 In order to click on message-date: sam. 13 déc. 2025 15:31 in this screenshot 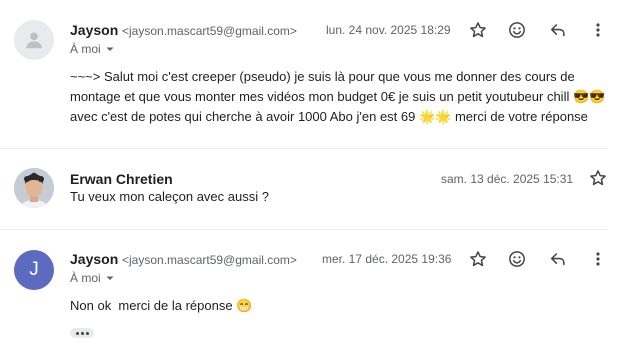, I will do `click(507, 179)`.